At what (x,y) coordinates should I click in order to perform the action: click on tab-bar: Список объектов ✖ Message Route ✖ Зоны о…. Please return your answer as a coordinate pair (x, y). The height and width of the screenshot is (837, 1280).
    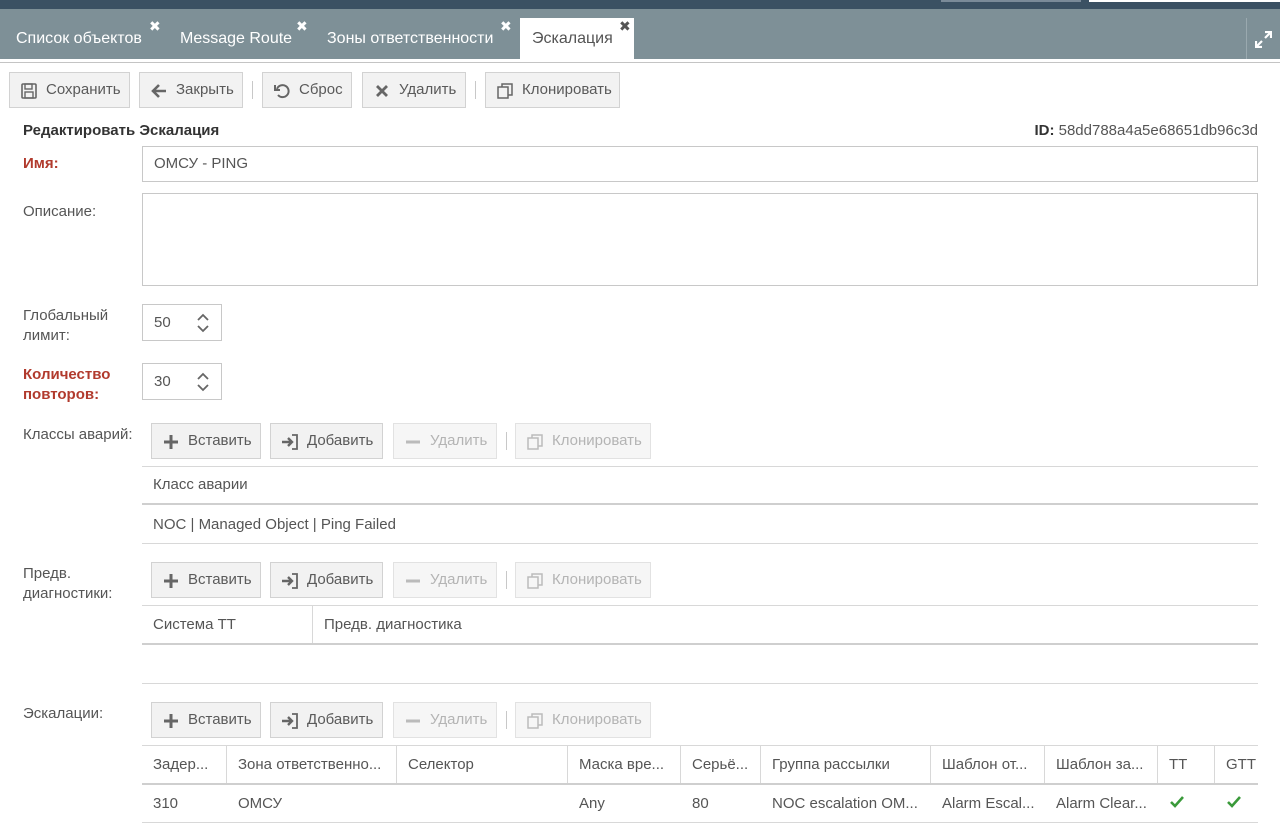
    Looking at the image, I should click on (640, 34).